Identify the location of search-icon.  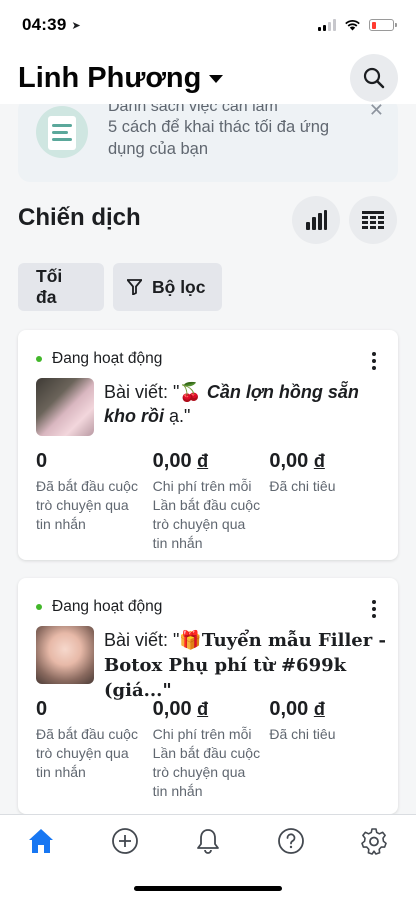
(374, 78).